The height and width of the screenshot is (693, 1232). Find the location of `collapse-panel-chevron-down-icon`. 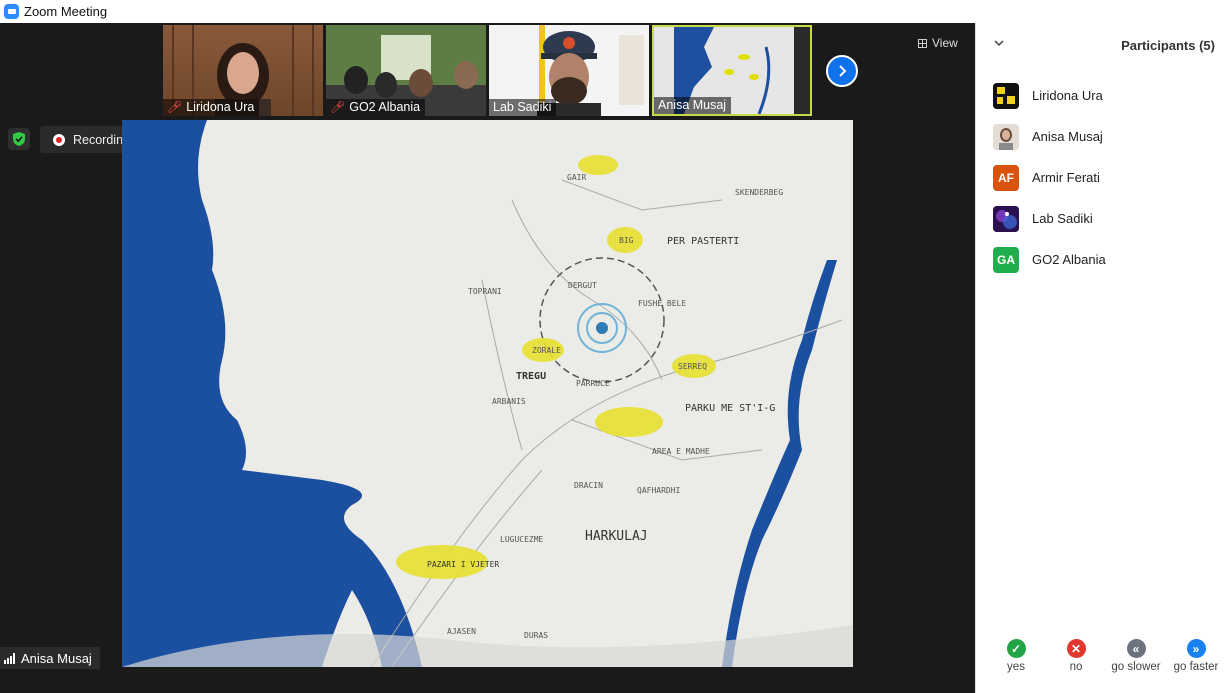

collapse-panel-chevron-down-icon is located at coordinates (999, 44).